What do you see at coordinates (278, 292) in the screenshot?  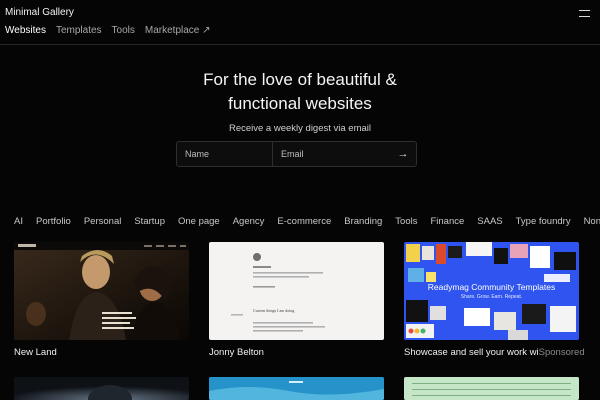 I see `portfolio-page-image` at bounding box center [278, 292].